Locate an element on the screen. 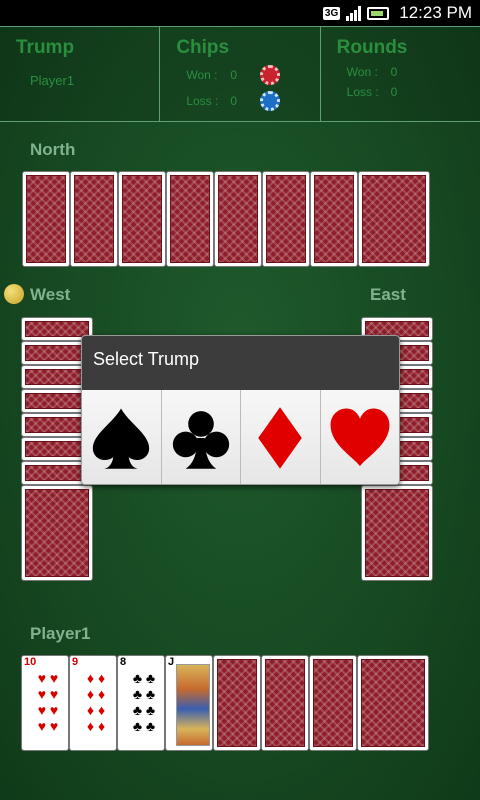 This screenshot has width=480, height=800. card-pips: ♦ ♦ ♦ ♦ ♦ ♦ ♦ ♦ is located at coordinates (96, 702).